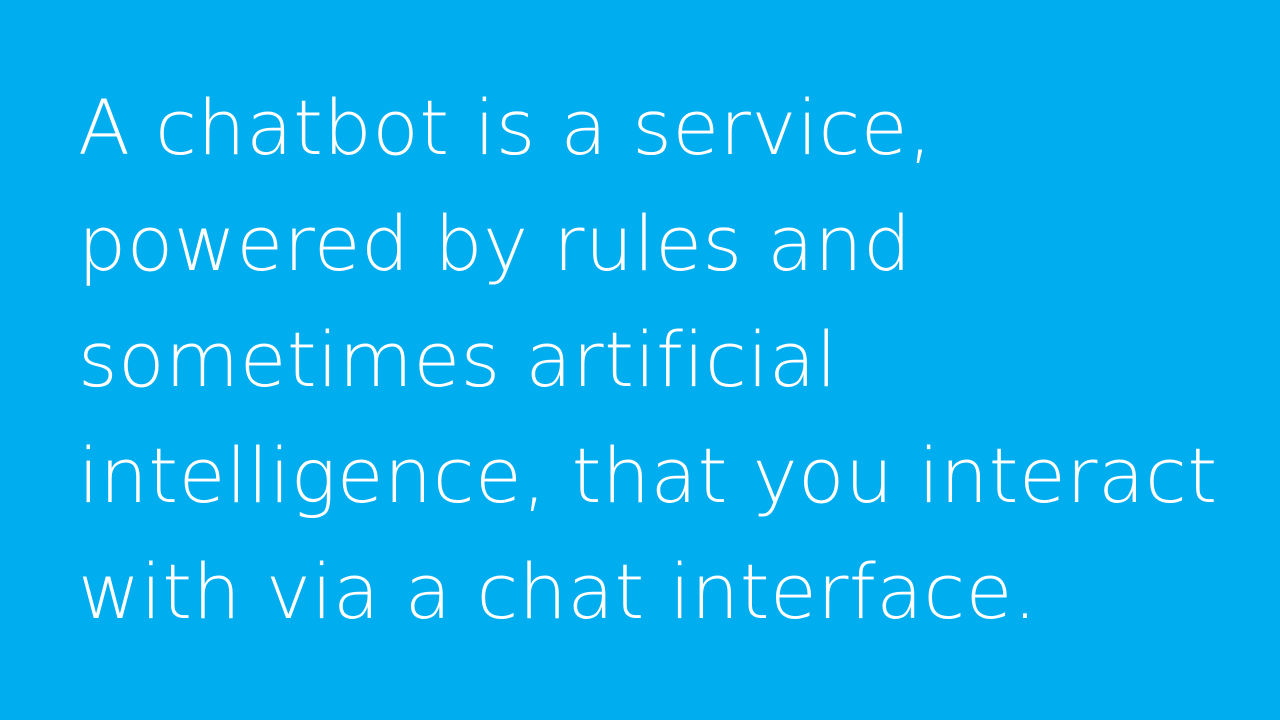 Image resolution: width=1280 pixels, height=720 pixels. I want to click on text-line-5: with via a chat interface., so click(558, 591).